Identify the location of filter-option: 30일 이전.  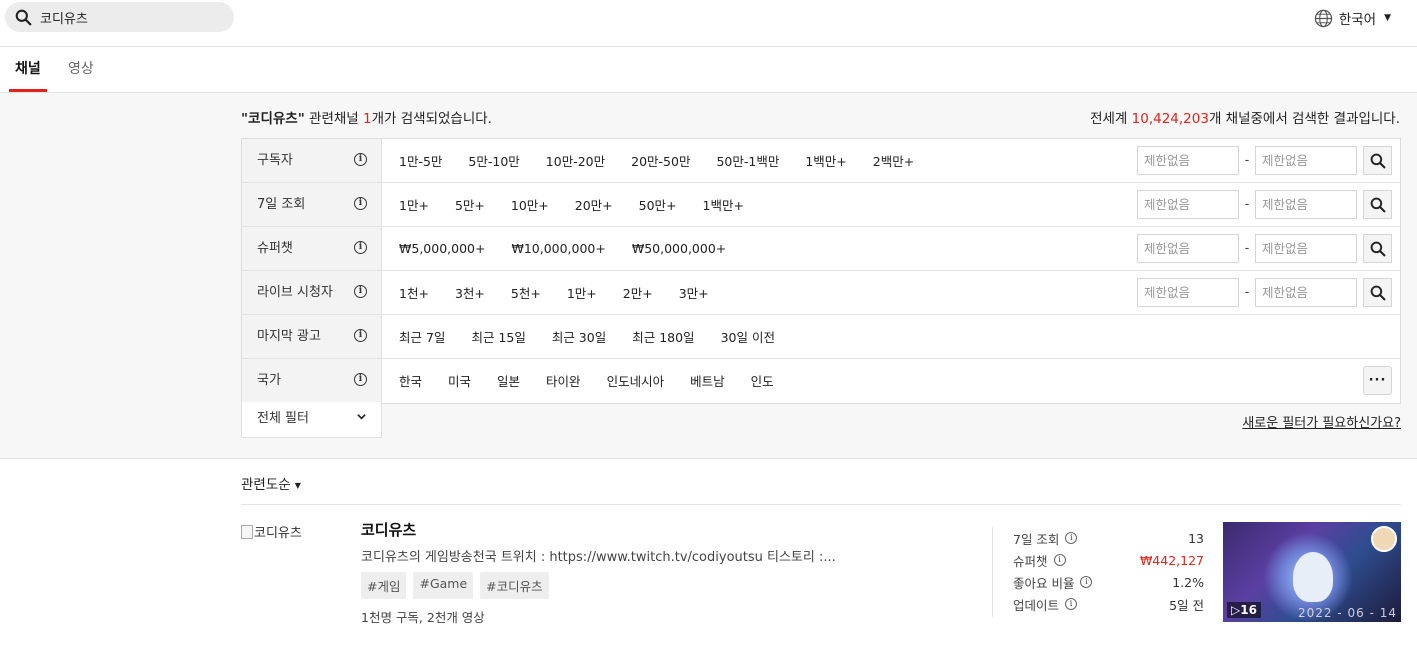
(748, 336).